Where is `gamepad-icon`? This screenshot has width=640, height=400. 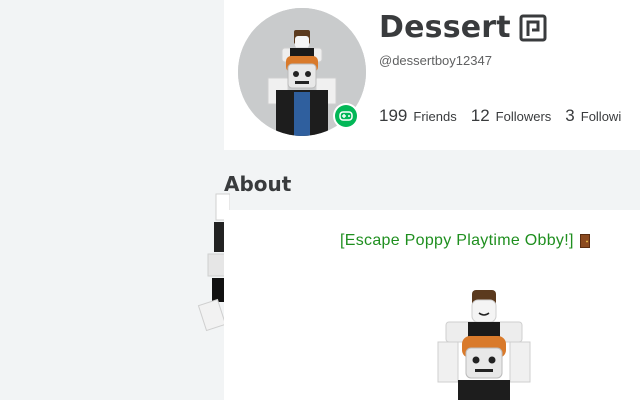 gamepad-icon is located at coordinates (346, 116).